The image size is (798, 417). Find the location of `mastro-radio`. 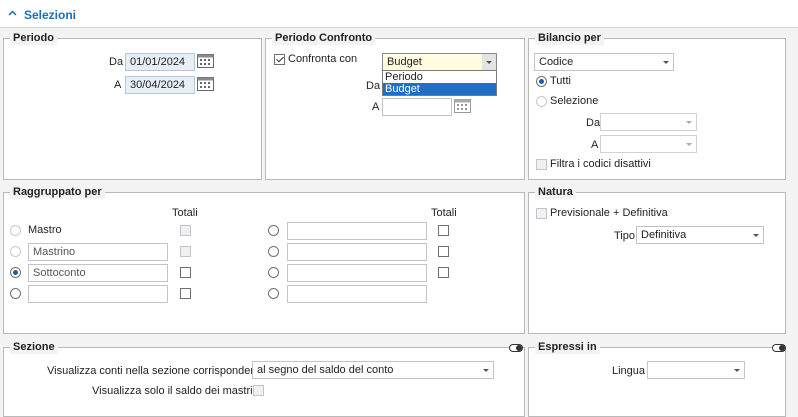

mastro-radio is located at coordinates (15, 230).